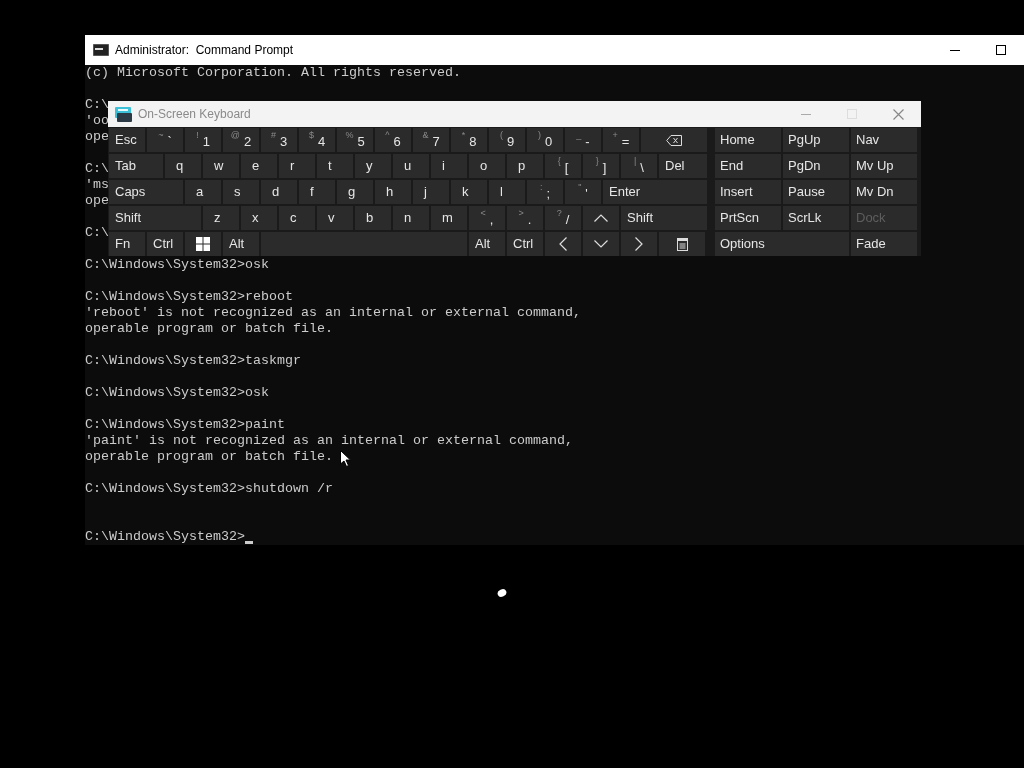 The width and height of the screenshot is (1024, 768). I want to click on console-line: 'reboot' is not recognized as an internal or external command,, so click(333, 312).